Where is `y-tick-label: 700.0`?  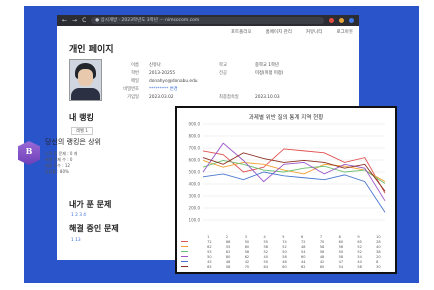
y-tick-label: 700.0 is located at coordinates (195, 148).